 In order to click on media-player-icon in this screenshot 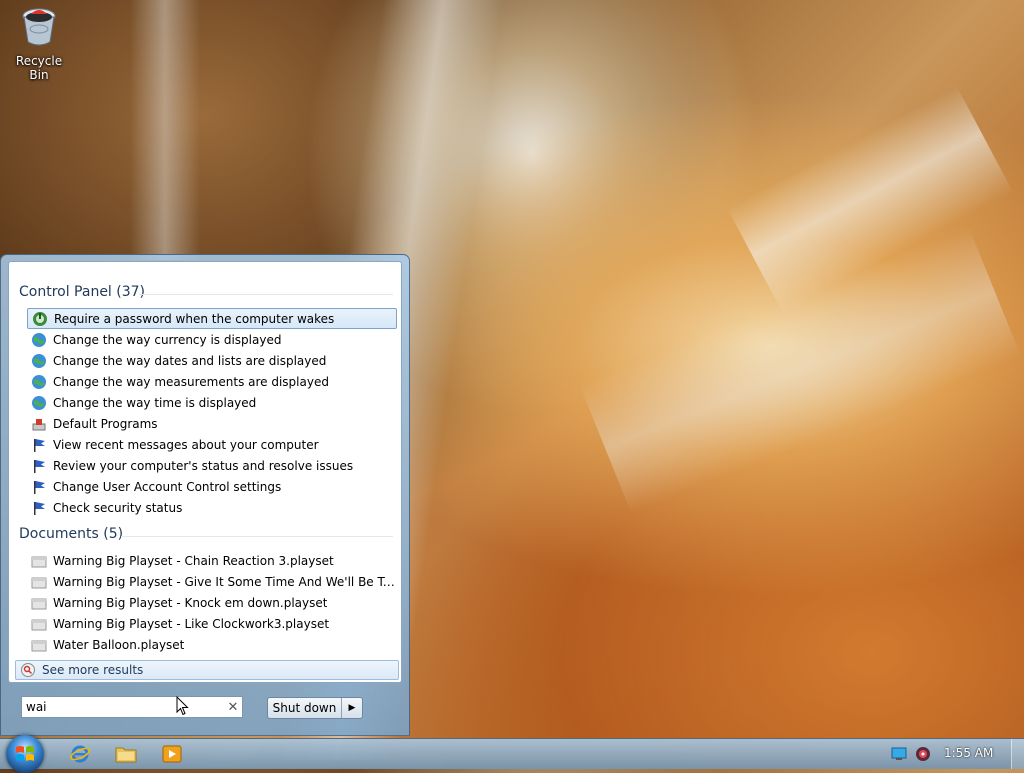, I will do `click(172, 754)`.